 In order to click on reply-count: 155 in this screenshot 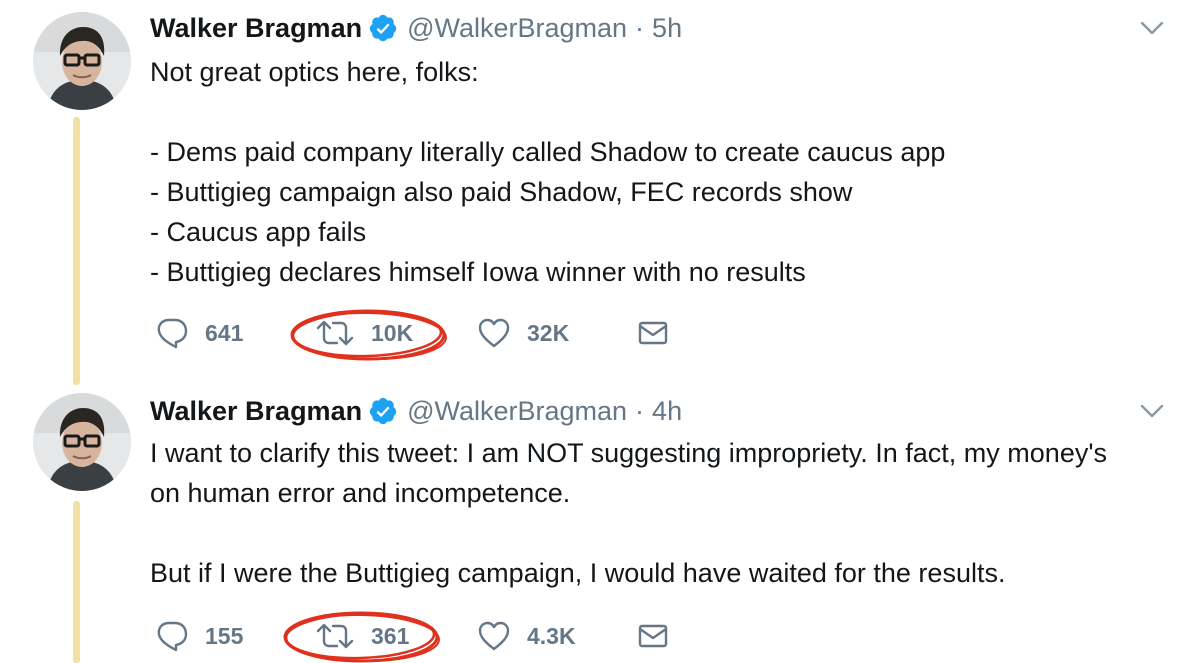, I will do `click(224, 635)`.